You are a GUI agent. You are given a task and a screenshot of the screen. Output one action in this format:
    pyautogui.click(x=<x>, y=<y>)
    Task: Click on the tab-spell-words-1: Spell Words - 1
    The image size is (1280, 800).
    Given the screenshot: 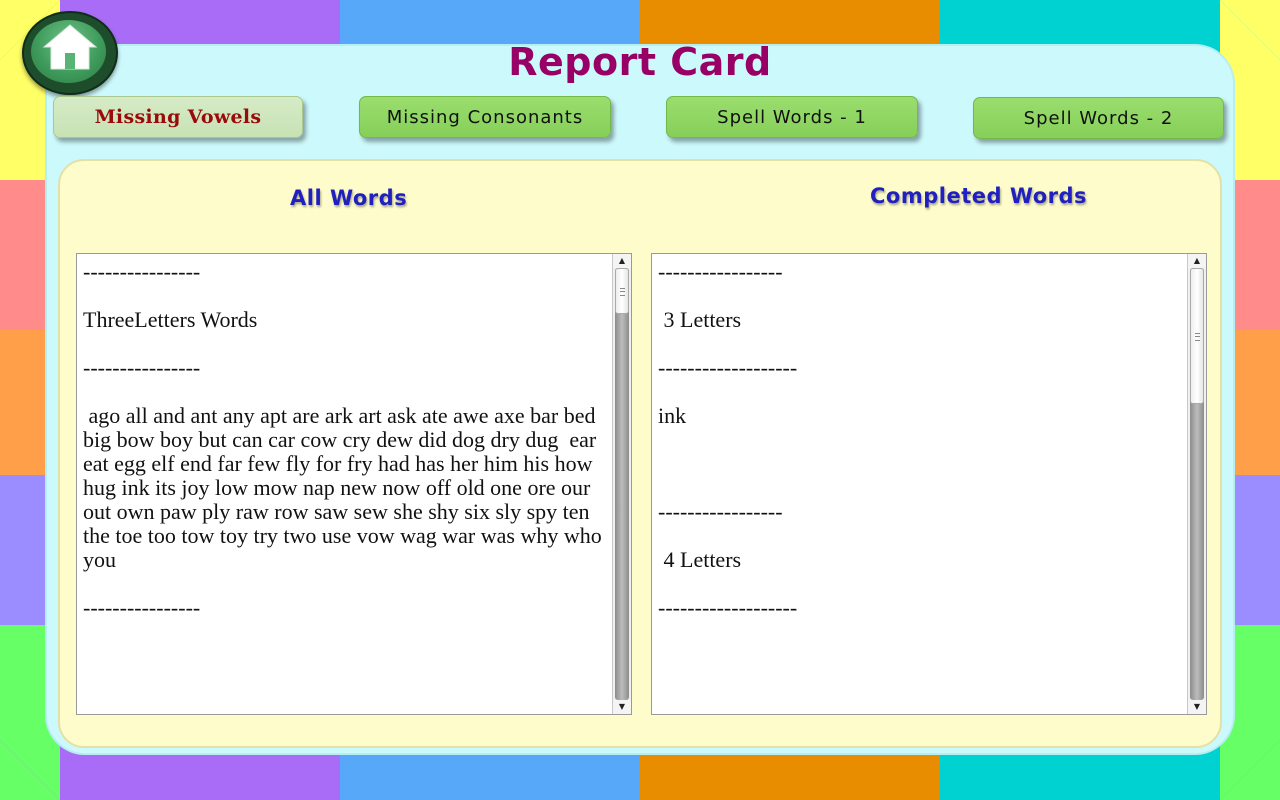 What is the action you would take?
    pyautogui.click(x=792, y=117)
    